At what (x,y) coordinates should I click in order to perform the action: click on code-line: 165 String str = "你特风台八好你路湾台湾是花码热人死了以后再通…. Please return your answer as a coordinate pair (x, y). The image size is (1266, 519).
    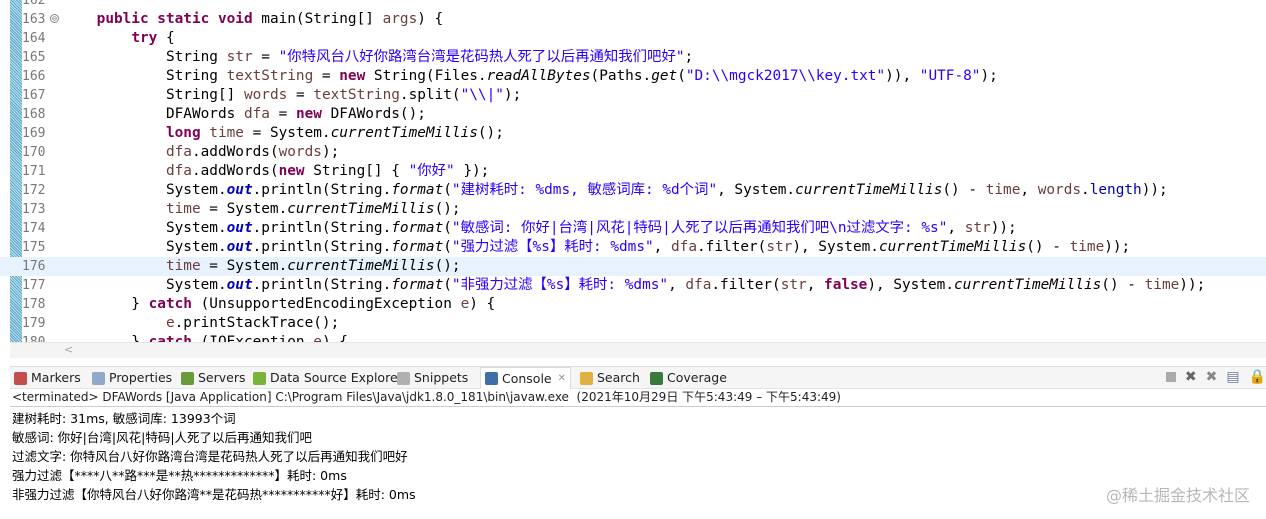
    Looking at the image, I should click on (633, 57).